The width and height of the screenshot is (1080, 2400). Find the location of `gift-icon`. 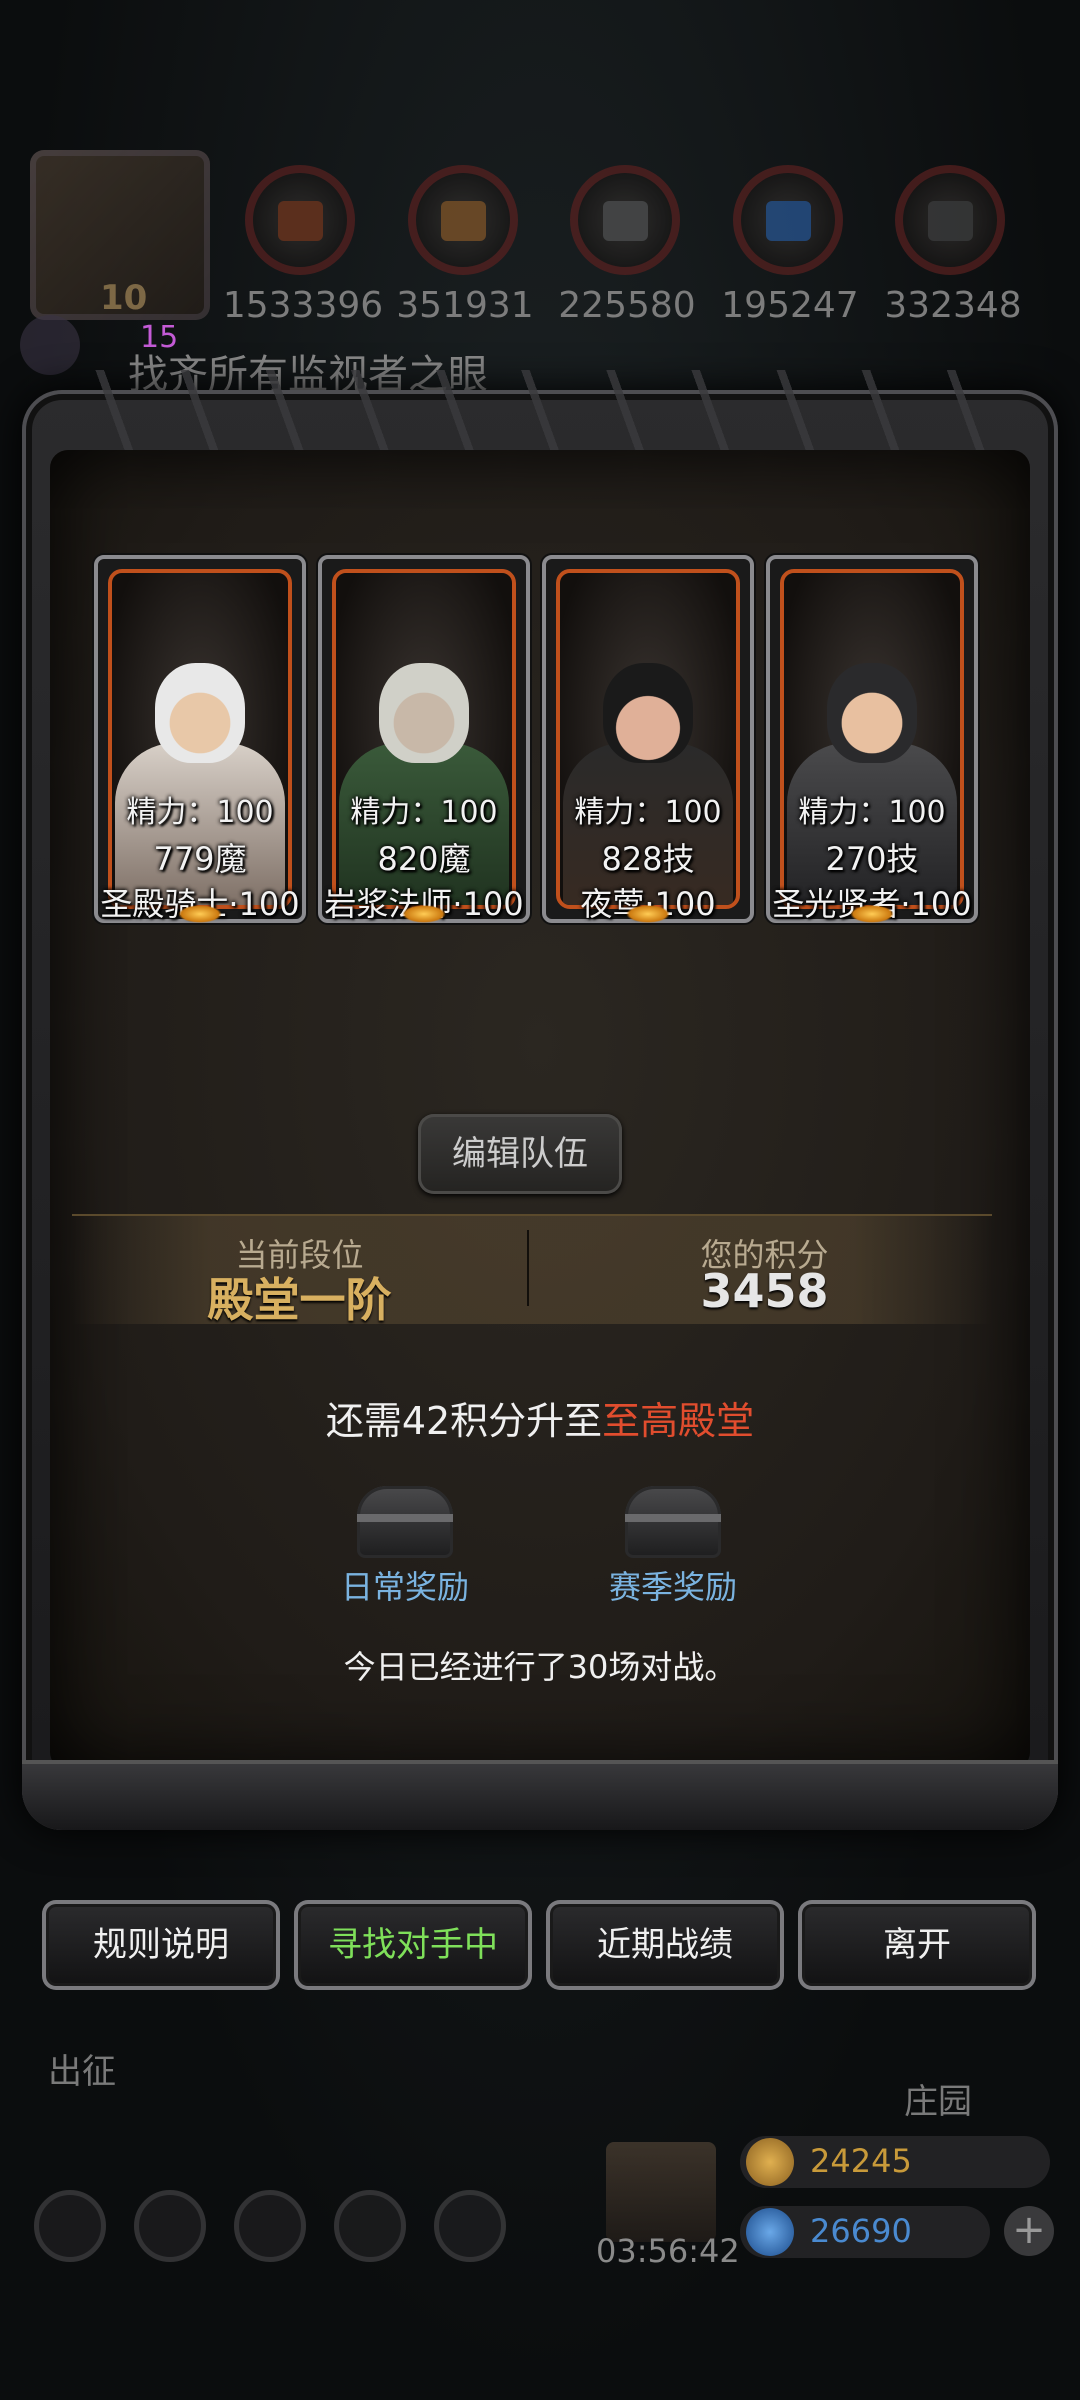

gift-icon is located at coordinates (661, 2192).